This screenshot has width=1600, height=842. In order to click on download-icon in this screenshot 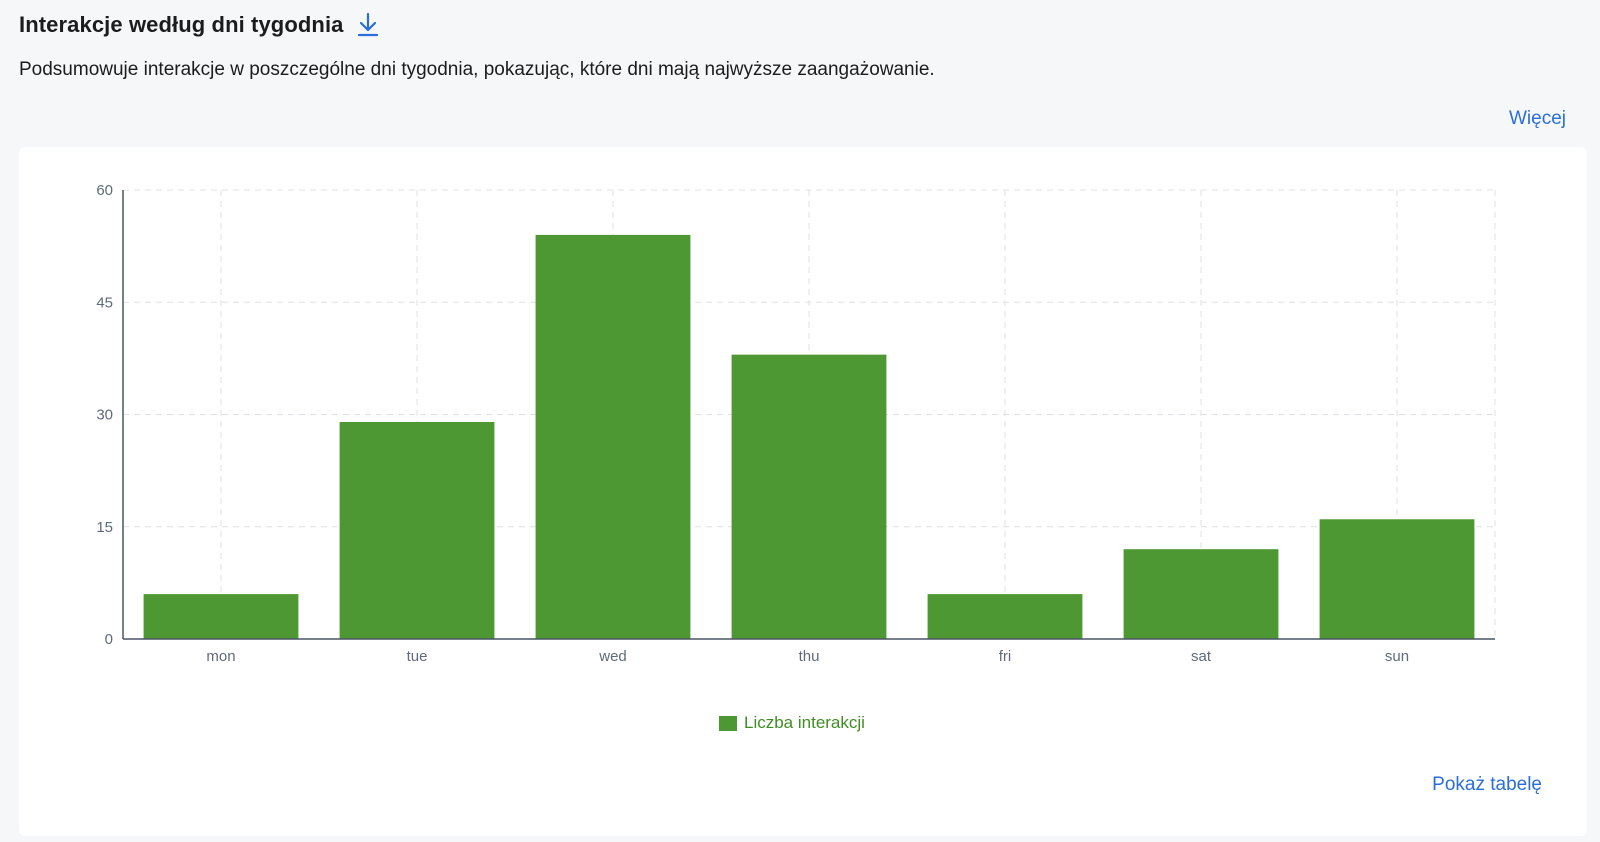, I will do `click(368, 25)`.